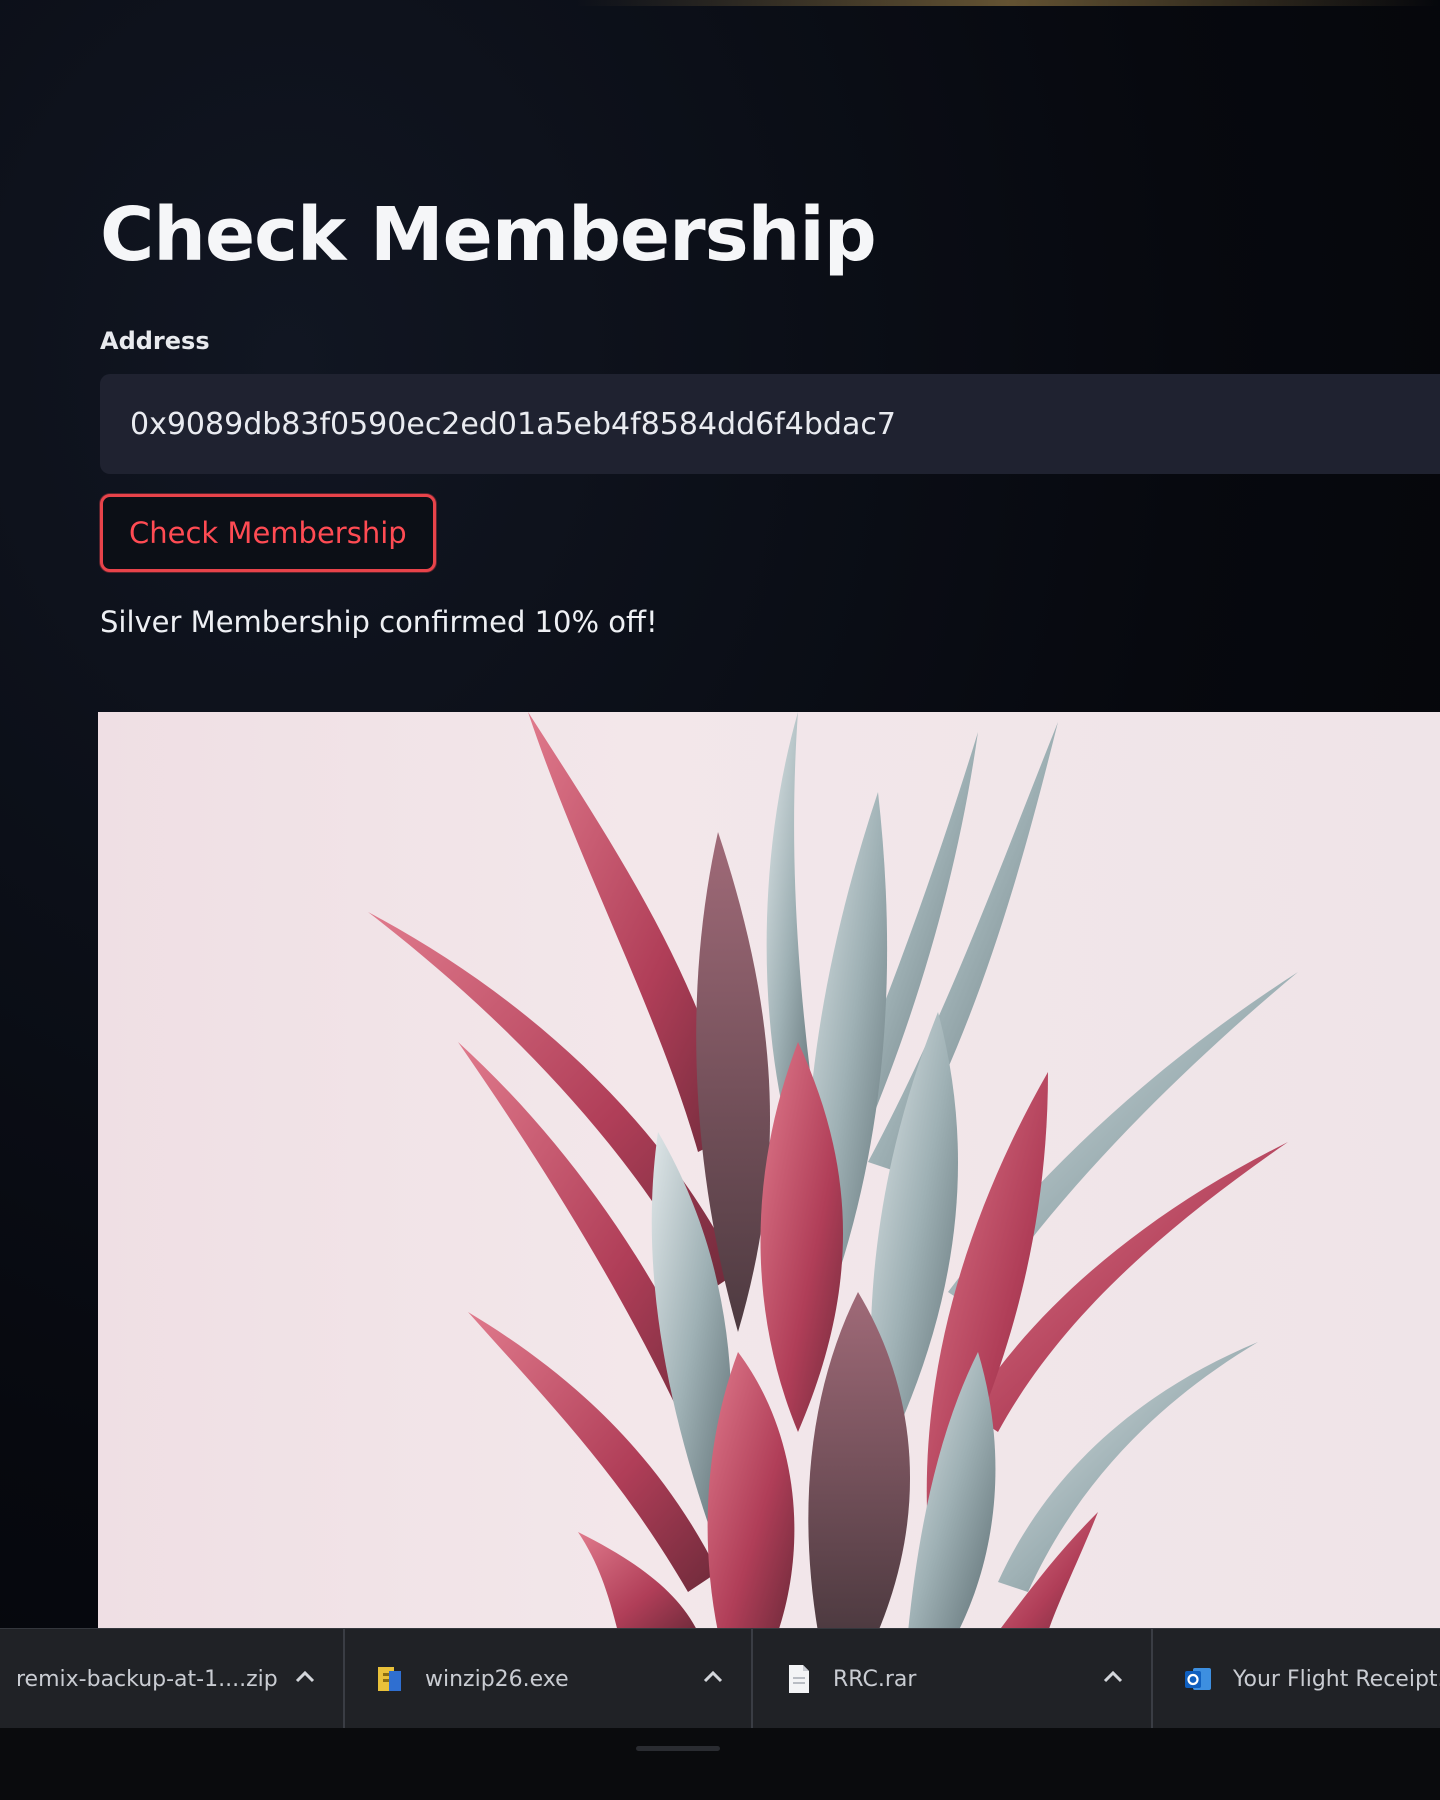  What do you see at coordinates (953, 1679) in the screenshot?
I see `download-item: RRC.rar` at bounding box center [953, 1679].